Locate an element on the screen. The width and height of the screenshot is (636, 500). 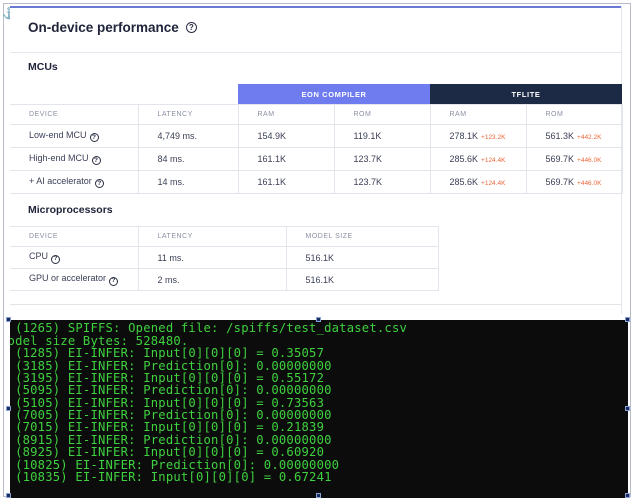
device-cell: + AI accelerator? is located at coordinates (74, 182).